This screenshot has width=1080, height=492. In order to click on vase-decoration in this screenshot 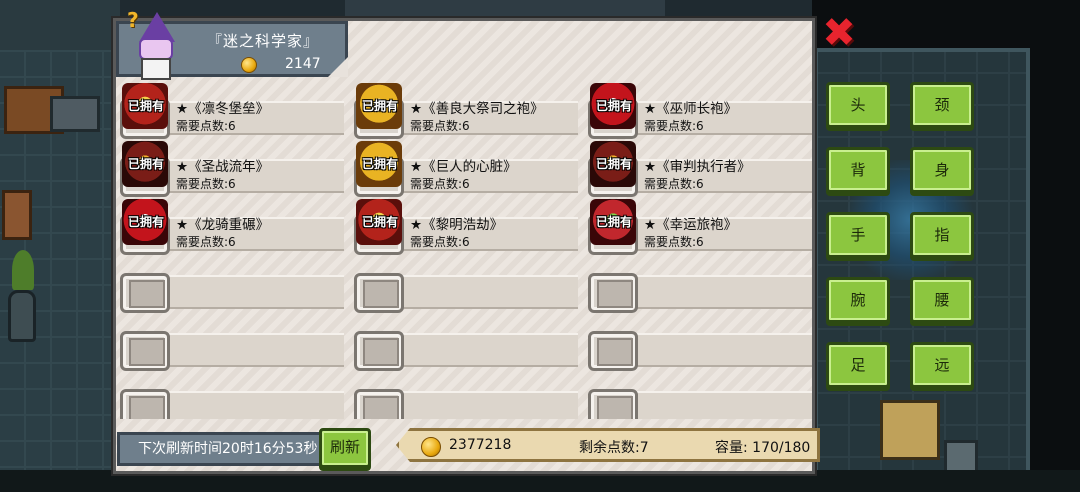, I will do `click(22, 316)`.